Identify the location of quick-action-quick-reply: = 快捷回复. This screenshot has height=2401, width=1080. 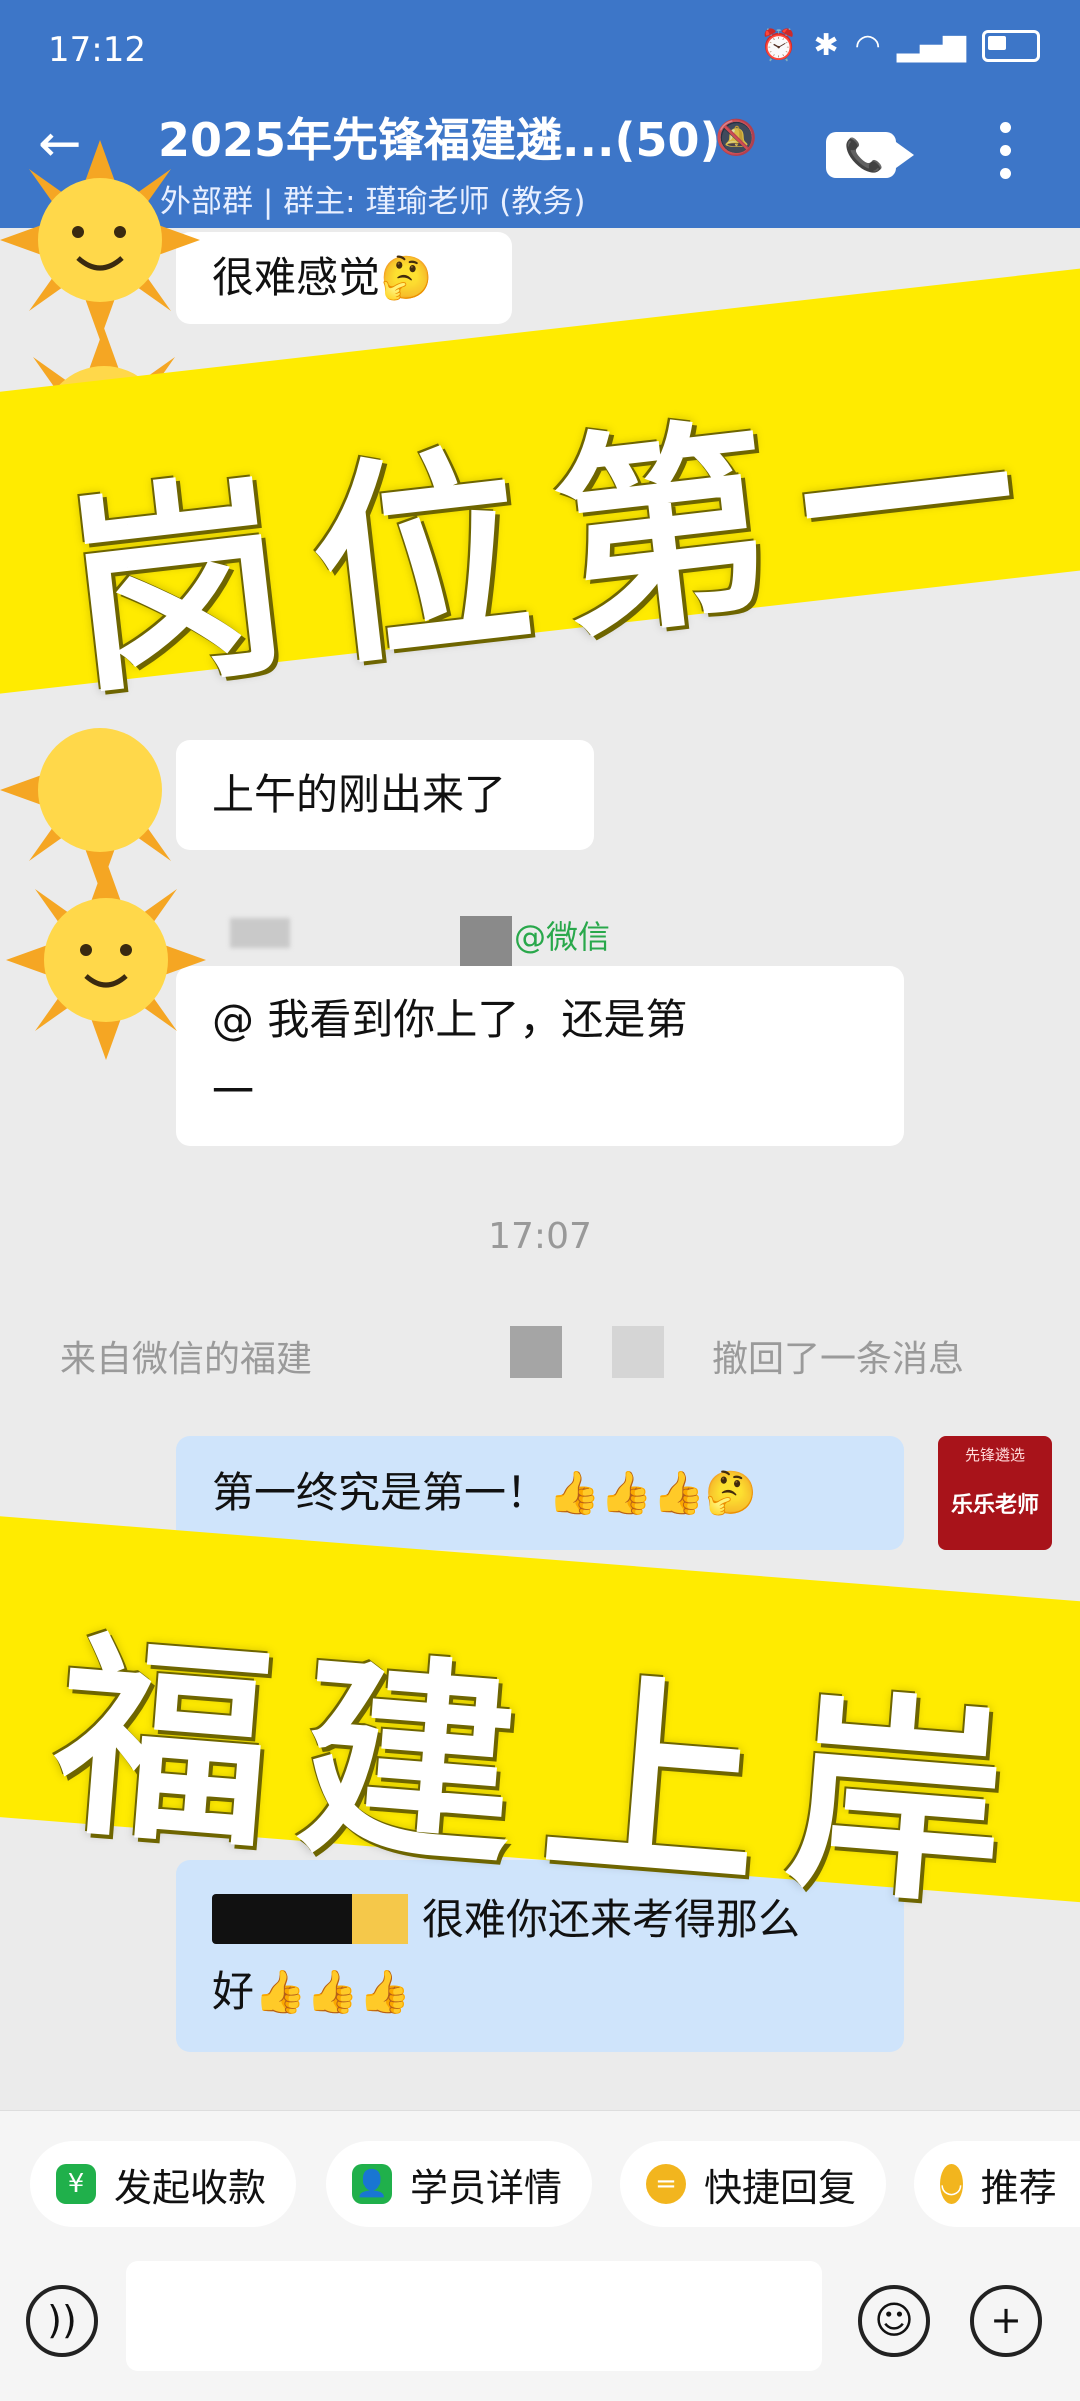
(753, 2184).